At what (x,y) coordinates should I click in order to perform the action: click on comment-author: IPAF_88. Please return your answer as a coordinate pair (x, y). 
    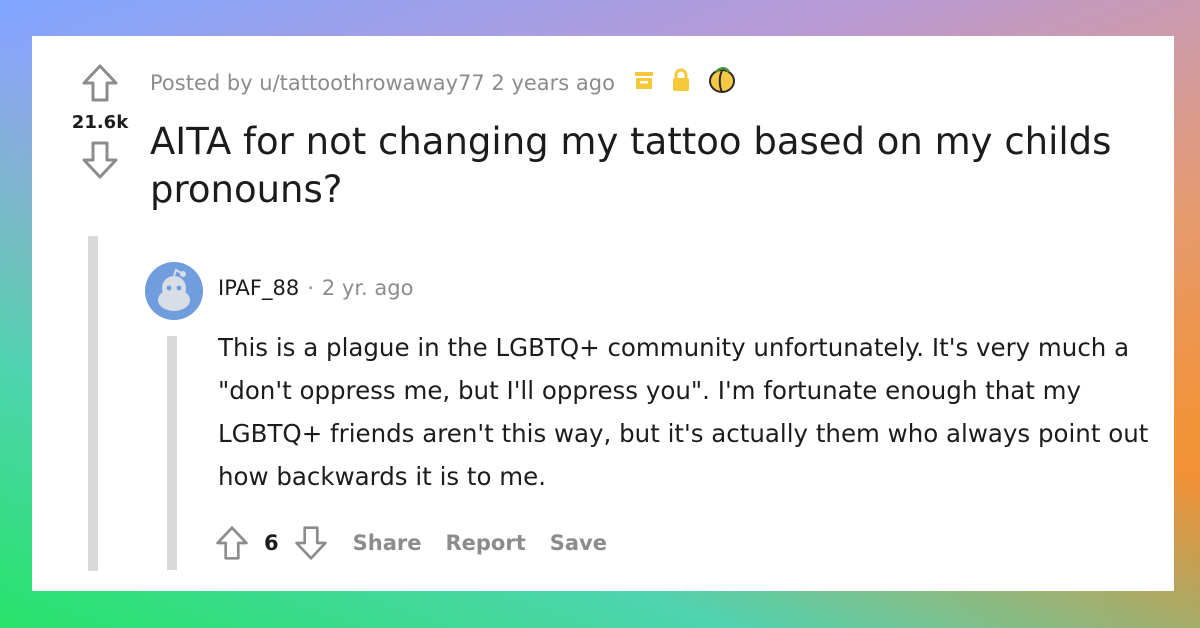
    Looking at the image, I should click on (258, 288).